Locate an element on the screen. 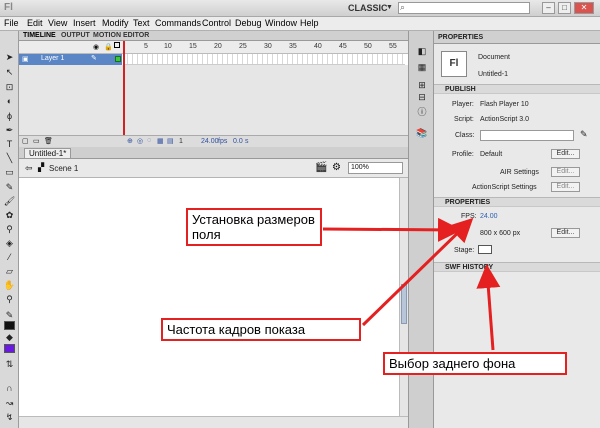  center-frame-icon: ⊕ is located at coordinates (130, 141).